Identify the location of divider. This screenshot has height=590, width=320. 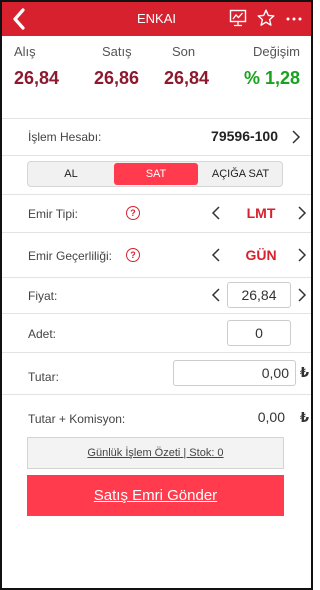
(156, 155).